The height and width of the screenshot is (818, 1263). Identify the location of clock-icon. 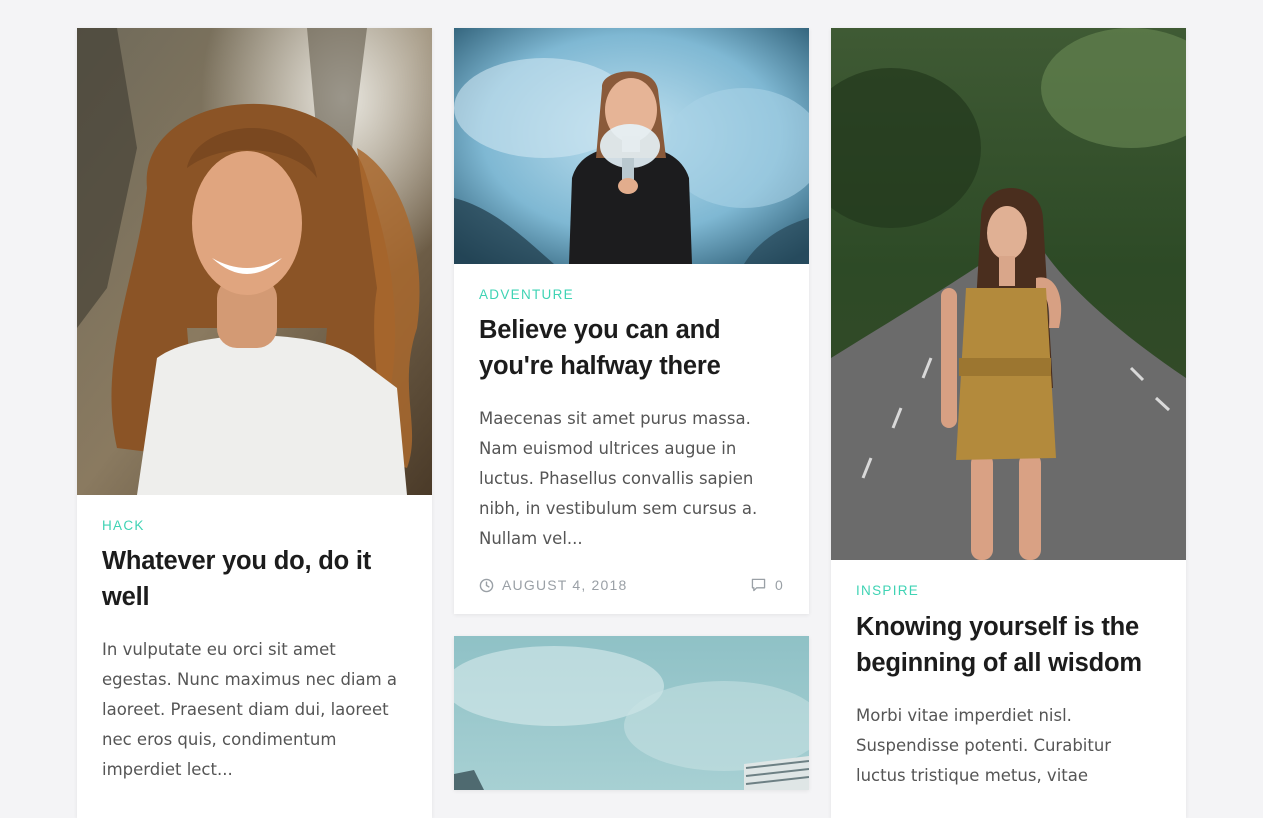
(486, 585).